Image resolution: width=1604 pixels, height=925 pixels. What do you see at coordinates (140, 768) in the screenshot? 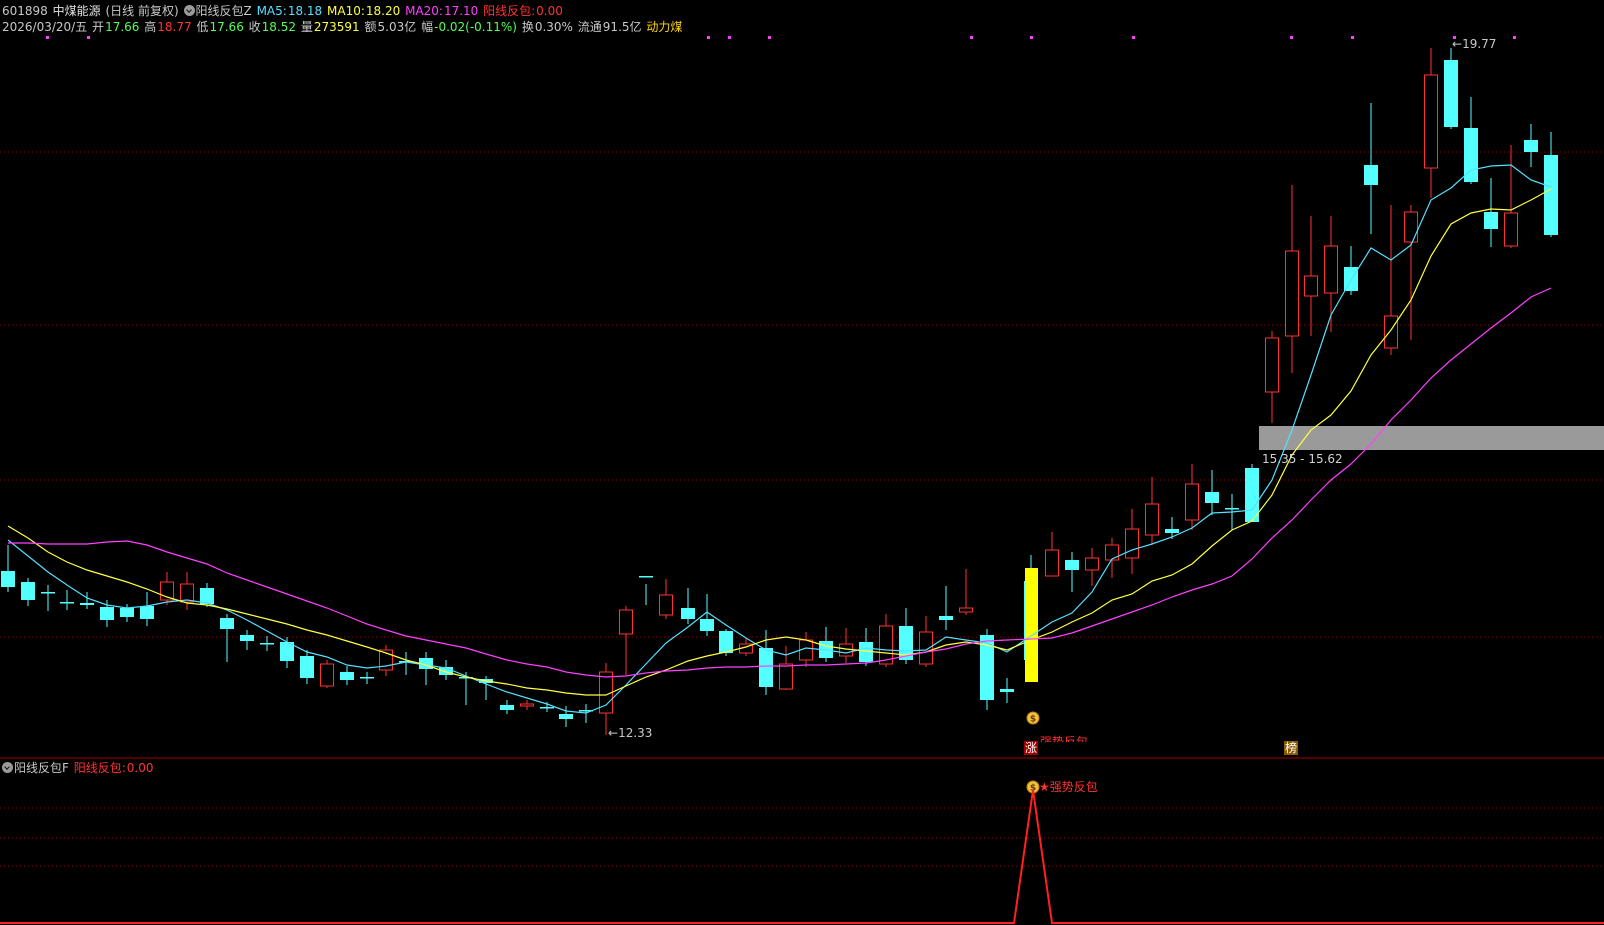
I see `sub-signal-value: 0.00` at bounding box center [140, 768].